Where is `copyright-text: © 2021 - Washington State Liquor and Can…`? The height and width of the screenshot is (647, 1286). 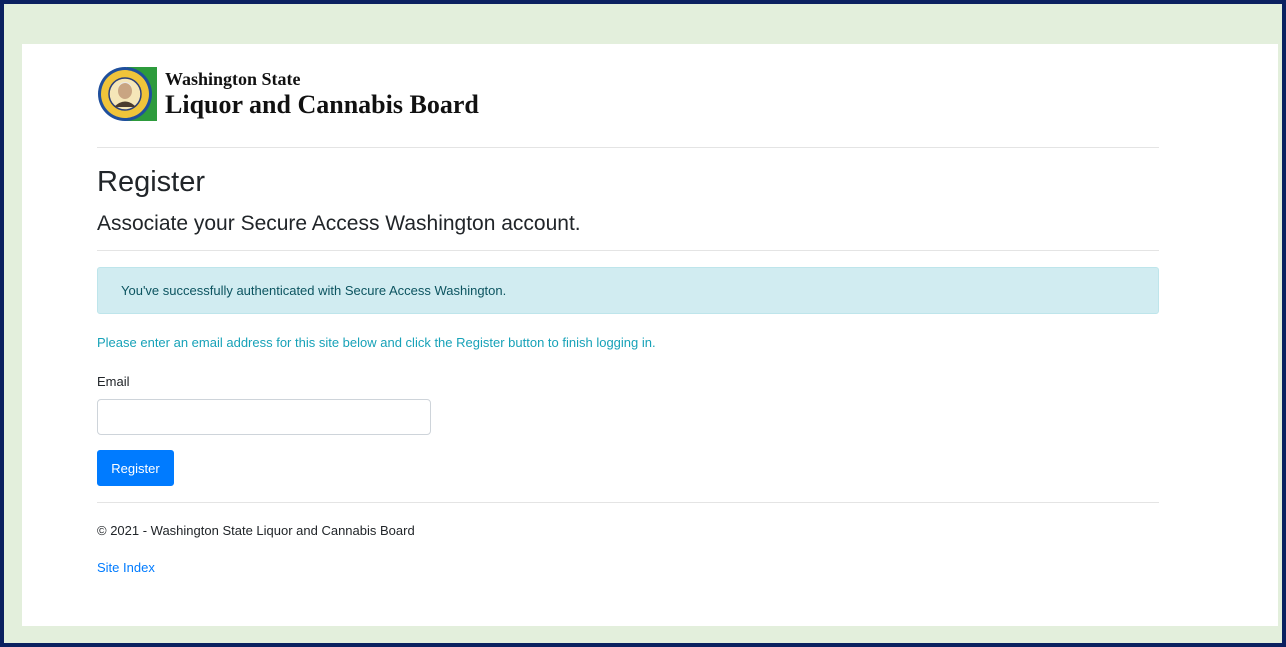 copyright-text: © 2021 - Washington State Liquor and Can… is located at coordinates (256, 530).